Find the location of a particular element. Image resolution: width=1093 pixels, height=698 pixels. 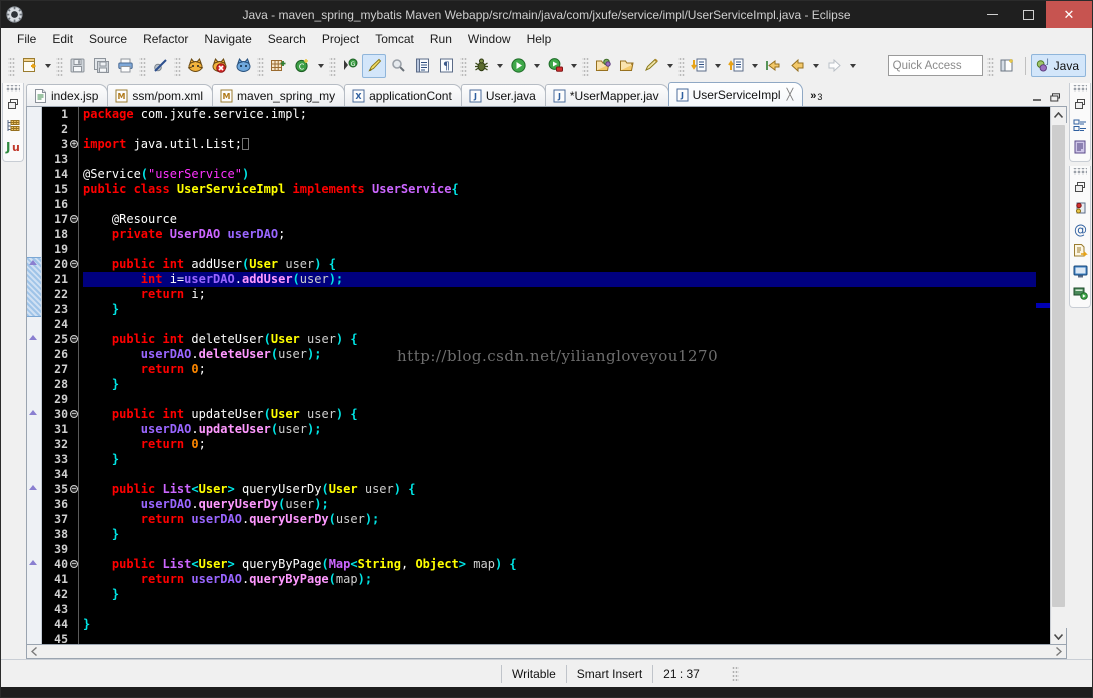

code-line: userDAO.queryUserDy(user); is located at coordinates (559, 504).